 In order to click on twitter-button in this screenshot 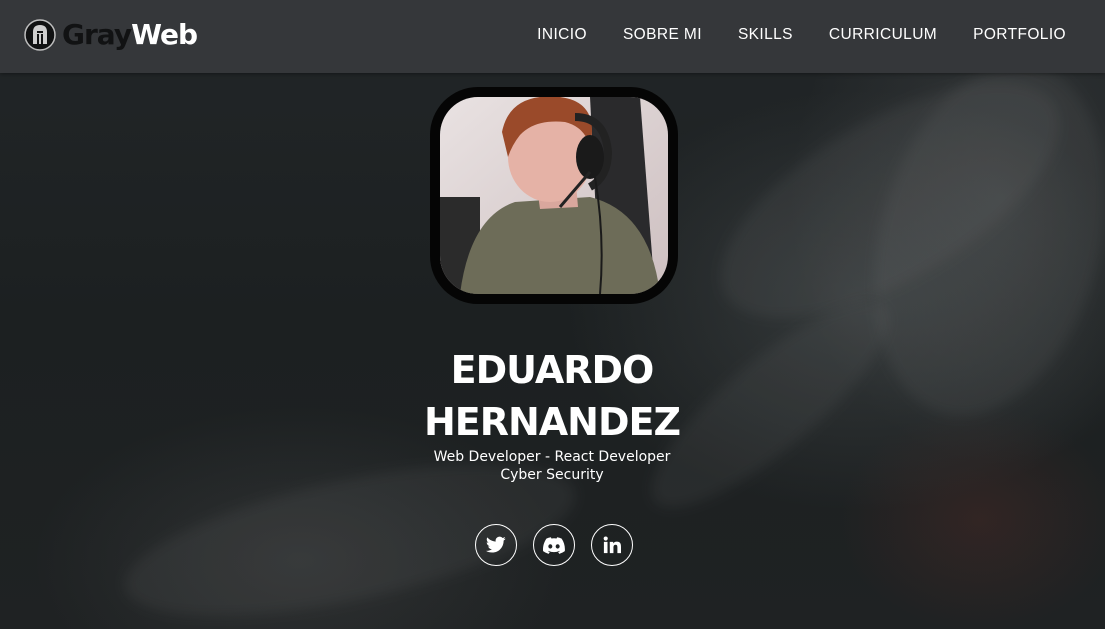, I will do `click(496, 545)`.